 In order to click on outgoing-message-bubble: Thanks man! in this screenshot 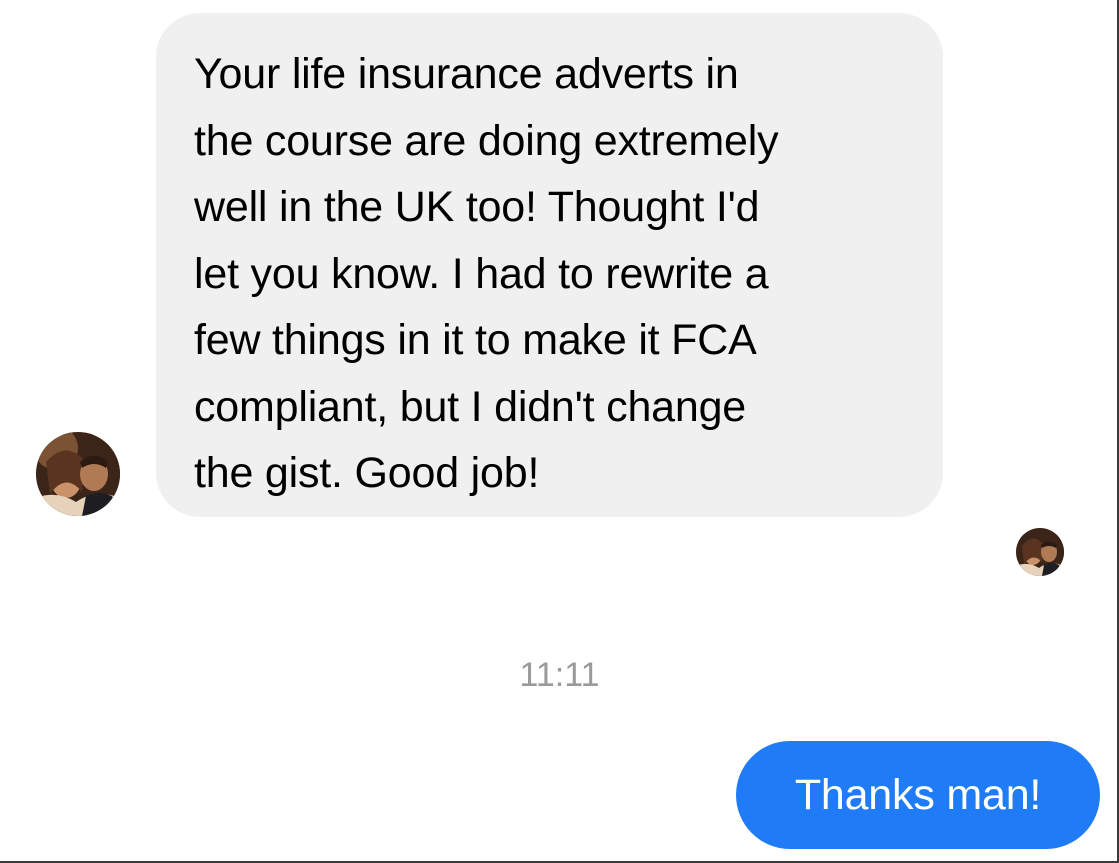, I will do `click(918, 795)`.